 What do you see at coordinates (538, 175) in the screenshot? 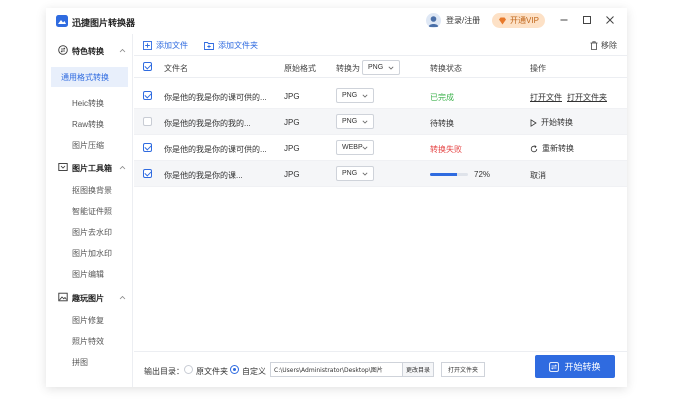
I see `cancel-action: 取消` at bounding box center [538, 175].